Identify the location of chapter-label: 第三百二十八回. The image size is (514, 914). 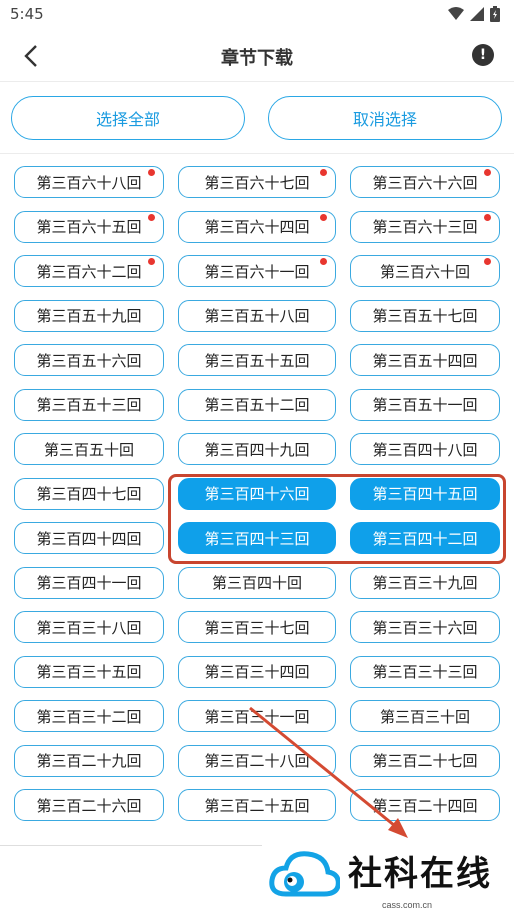
(257, 761).